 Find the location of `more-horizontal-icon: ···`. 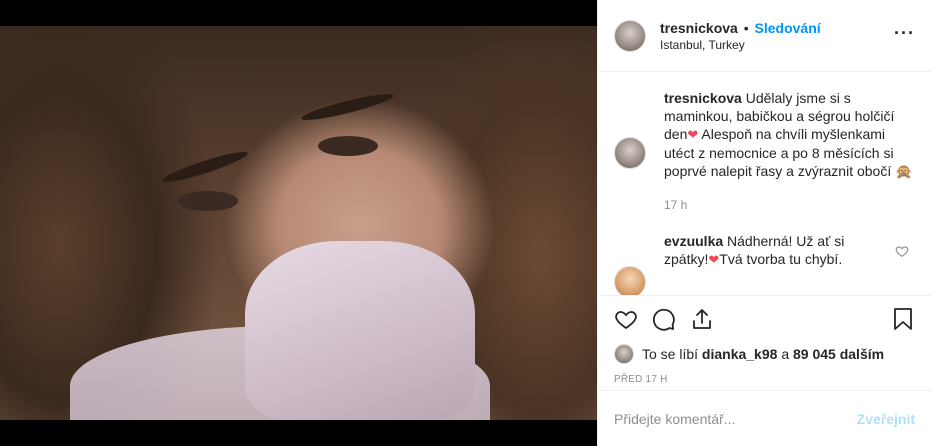

more-horizontal-icon: ··· is located at coordinates (904, 33).